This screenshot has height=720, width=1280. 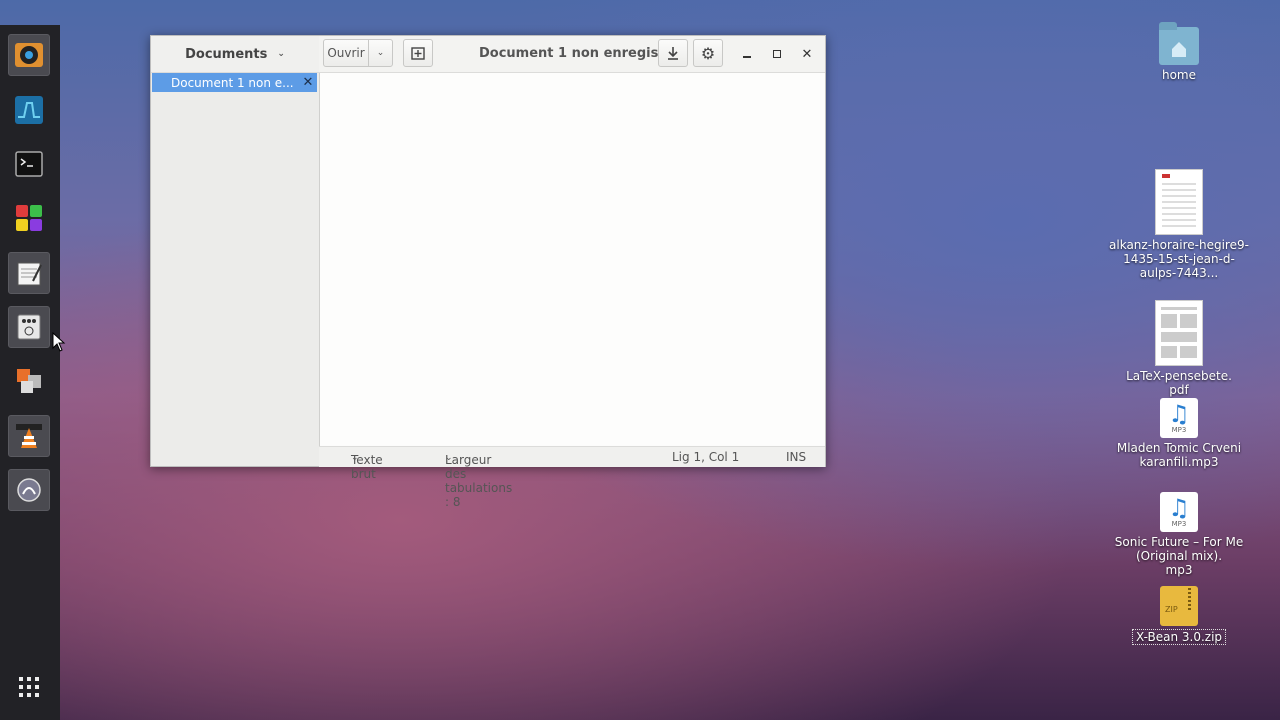 I want to click on maximize-button, so click(x=777, y=54).